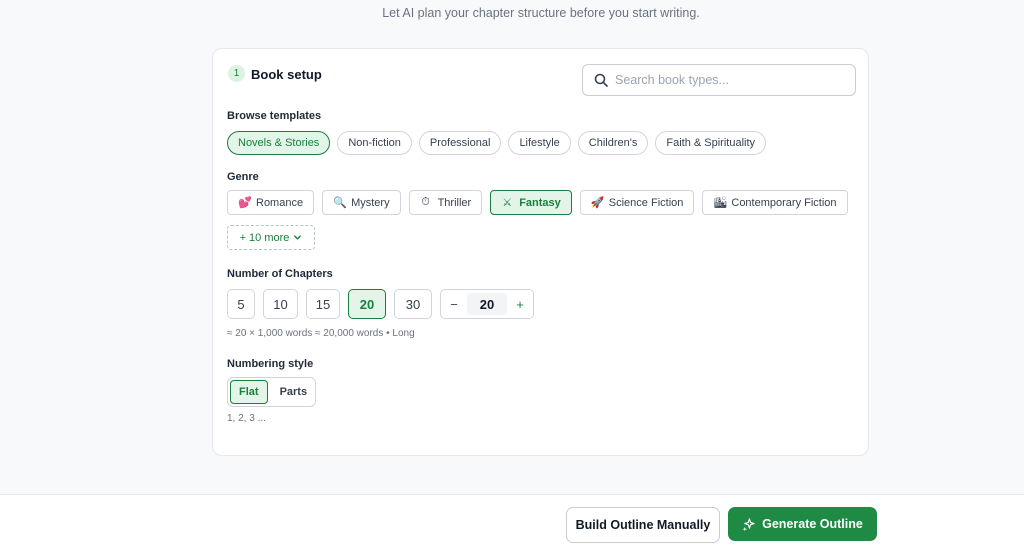 The height and width of the screenshot is (546, 1024). I want to click on search-input, so click(725, 80).